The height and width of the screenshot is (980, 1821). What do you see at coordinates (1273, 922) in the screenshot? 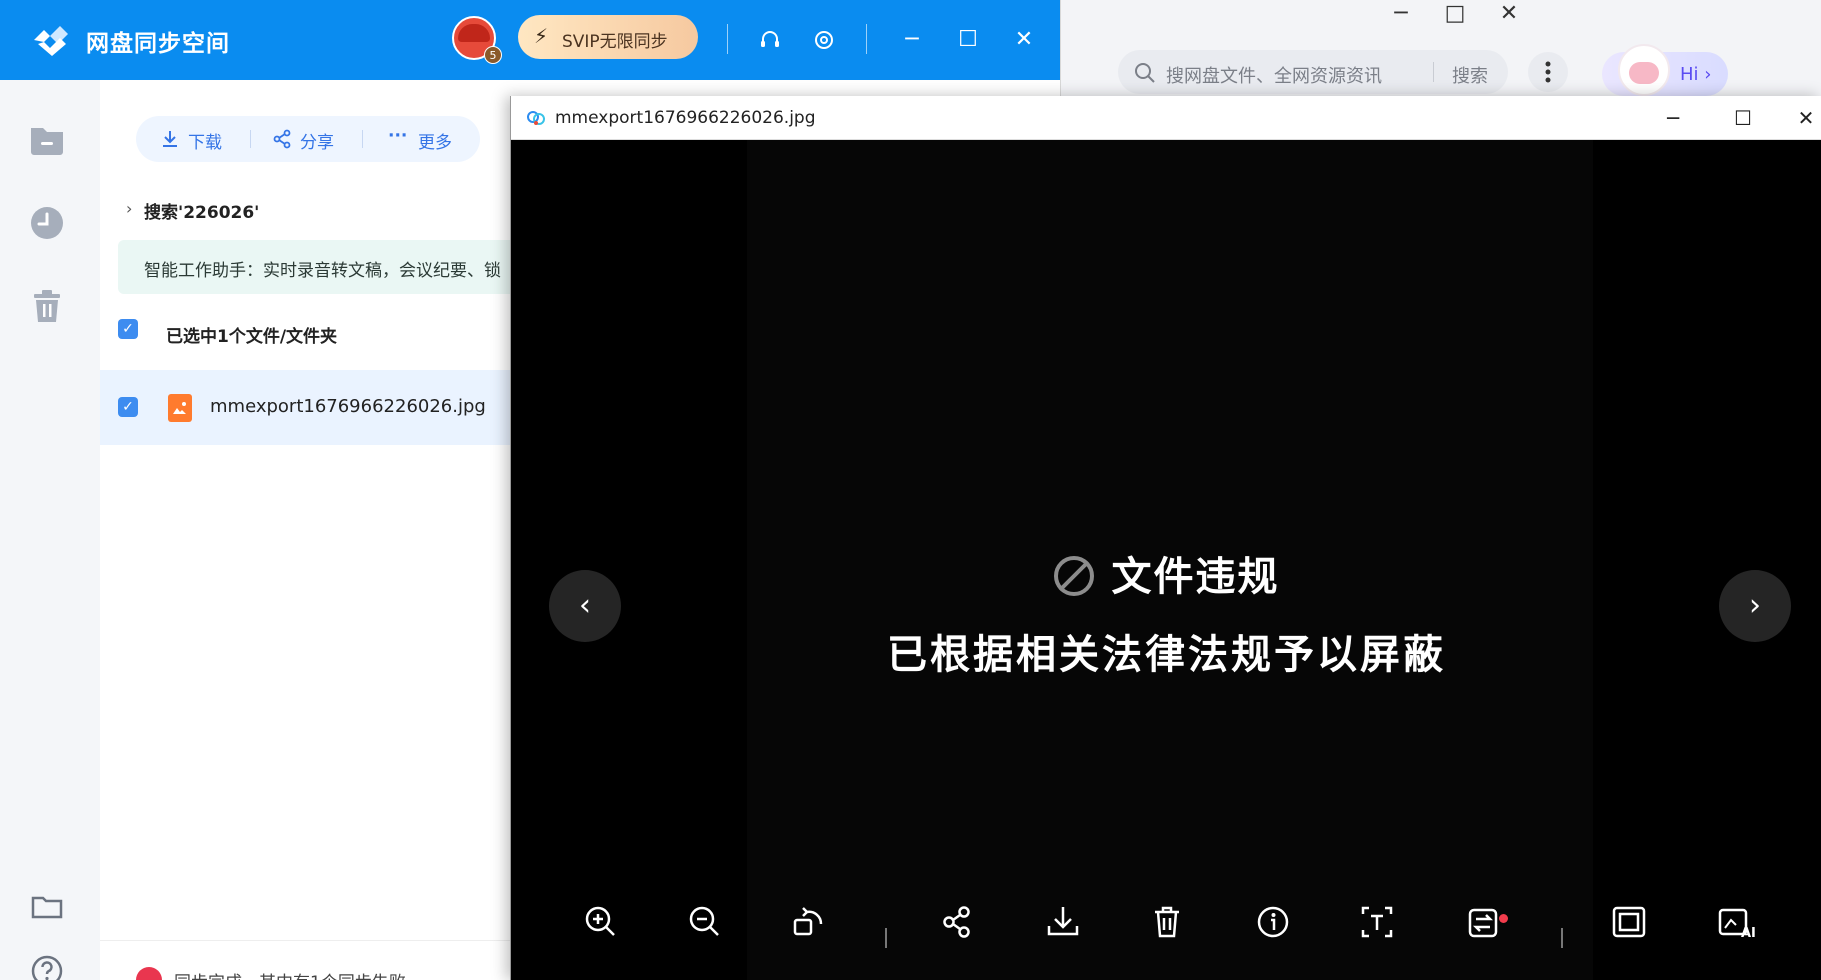
I see `info-icon` at bounding box center [1273, 922].